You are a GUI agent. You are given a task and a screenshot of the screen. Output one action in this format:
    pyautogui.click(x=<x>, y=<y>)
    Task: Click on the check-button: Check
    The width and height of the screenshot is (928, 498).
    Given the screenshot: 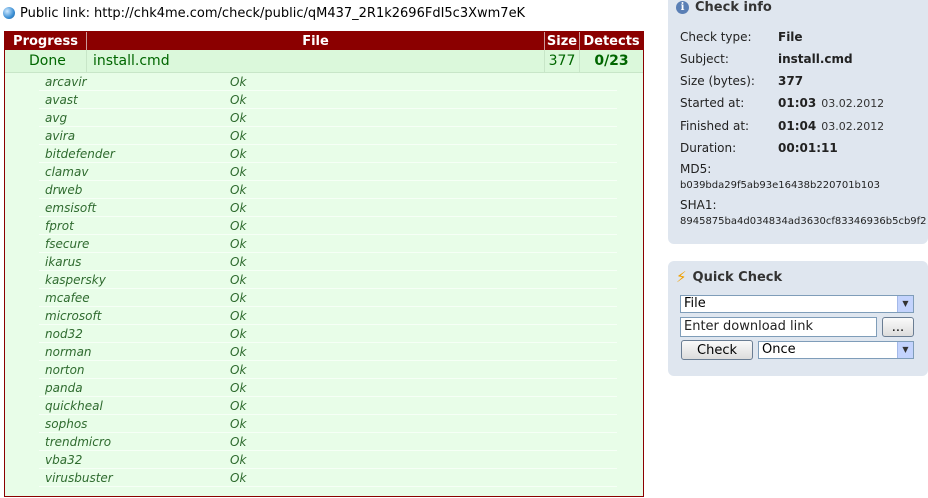 What is the action you would take?
    pyautogui.click(x=717, y=350)
    